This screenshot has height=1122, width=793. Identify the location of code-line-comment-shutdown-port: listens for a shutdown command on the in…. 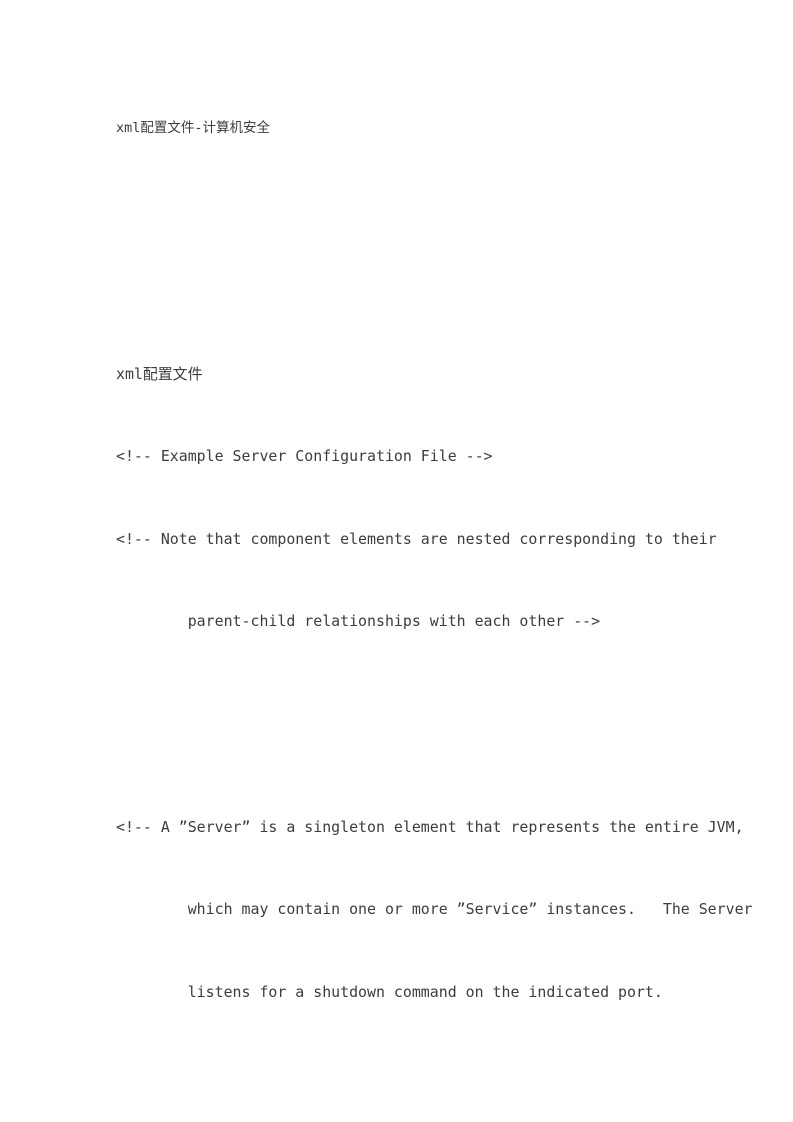
(389, 991).